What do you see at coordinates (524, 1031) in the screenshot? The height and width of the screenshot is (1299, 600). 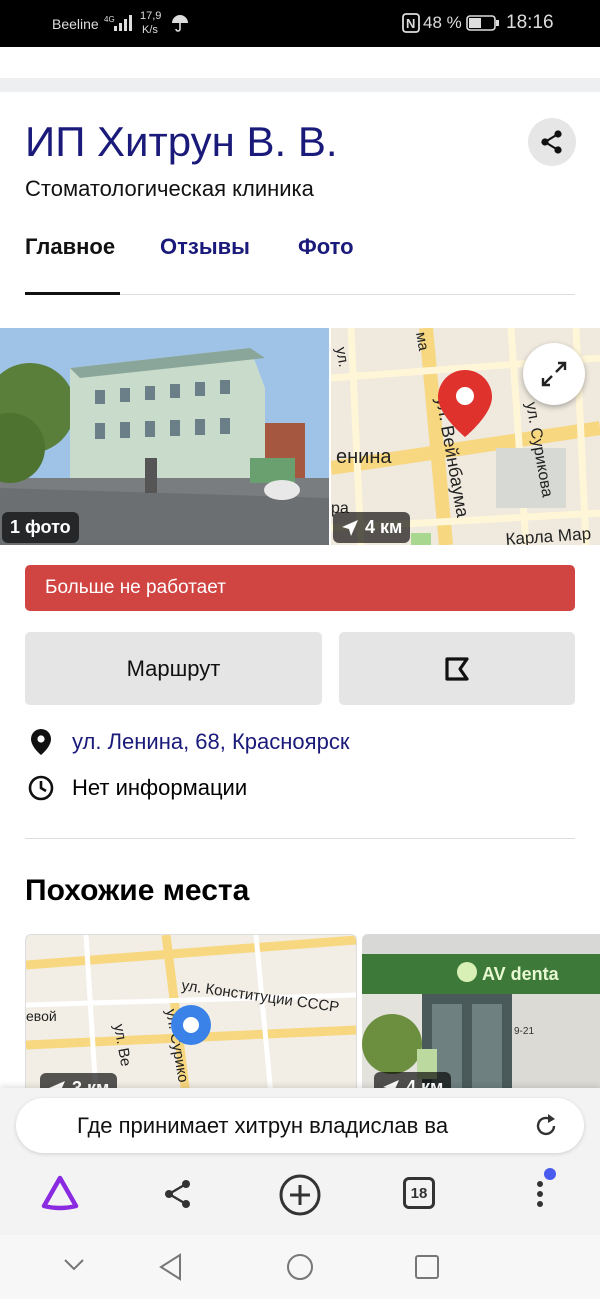 I see `shop-number: 9-21` at bounding box center [524, 1031].